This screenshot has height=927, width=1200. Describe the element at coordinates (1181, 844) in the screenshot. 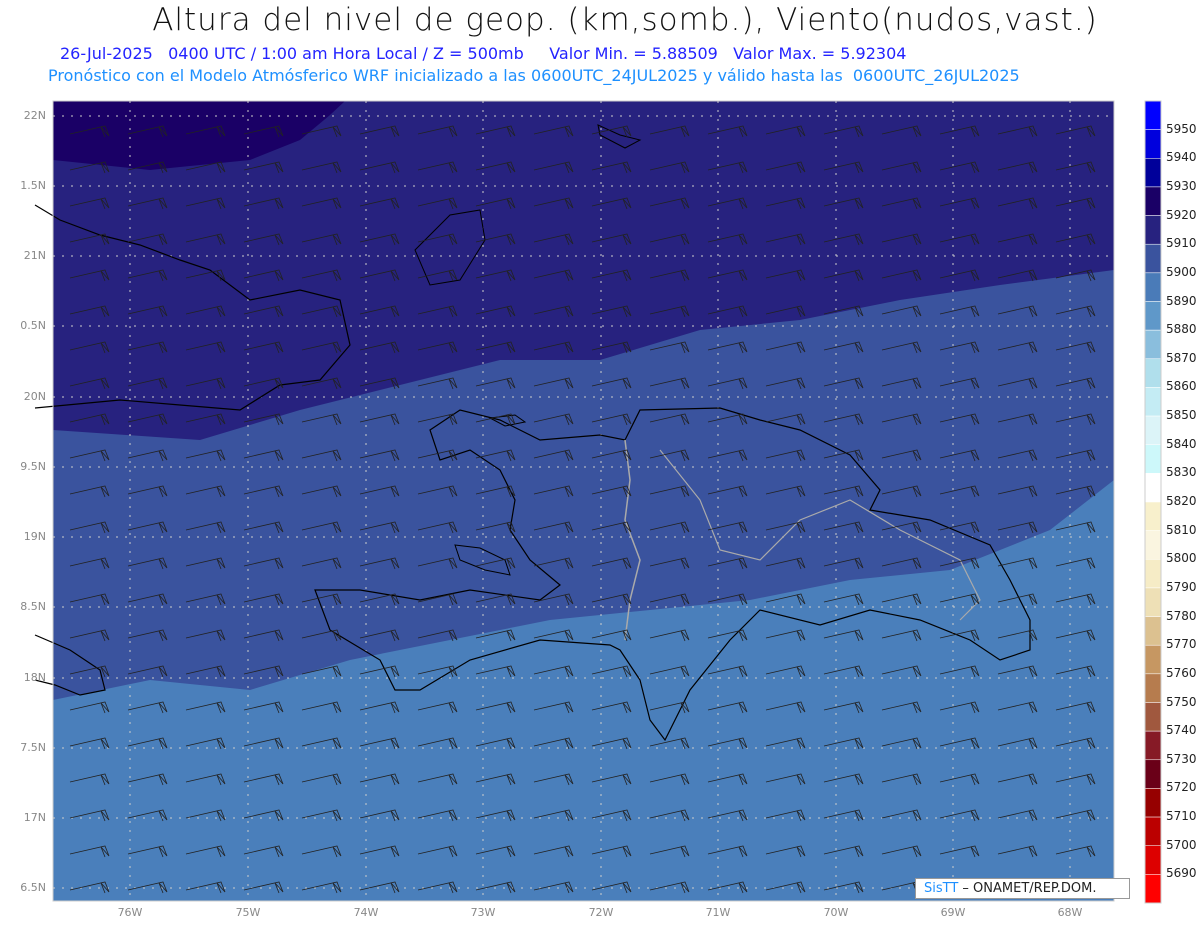

I see `colorbar-label: 5700` at that location.